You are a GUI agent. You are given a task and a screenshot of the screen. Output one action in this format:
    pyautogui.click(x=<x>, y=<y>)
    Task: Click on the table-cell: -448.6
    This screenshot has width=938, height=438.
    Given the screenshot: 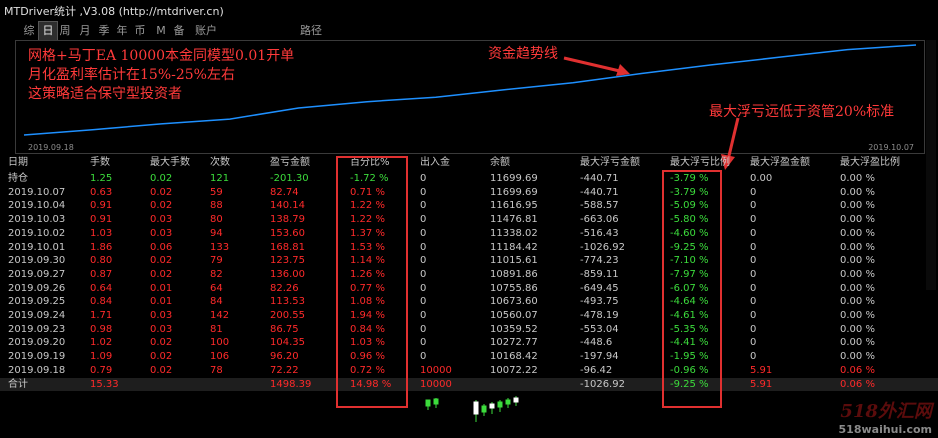 What is the action you would take?
    pyautogui.click(x=596, y=343)
    